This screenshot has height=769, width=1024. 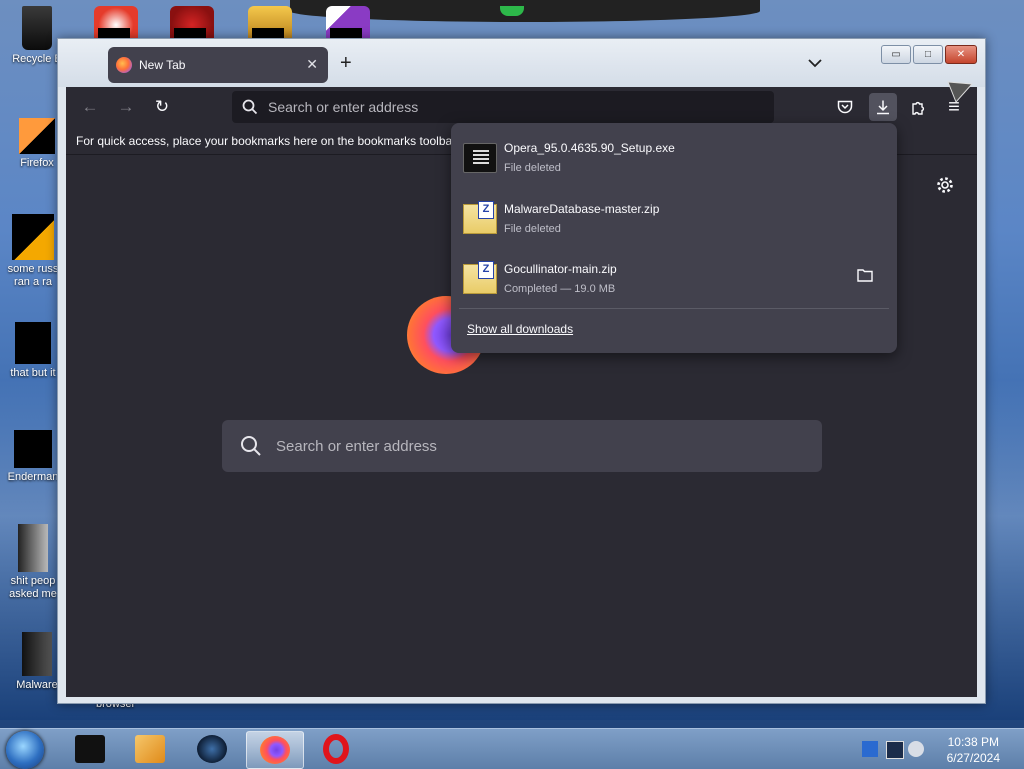 What do you see at coordinates (346, 63) in the screenshot?
I see `new-tab-button: +` at bounding box center [346, 63].